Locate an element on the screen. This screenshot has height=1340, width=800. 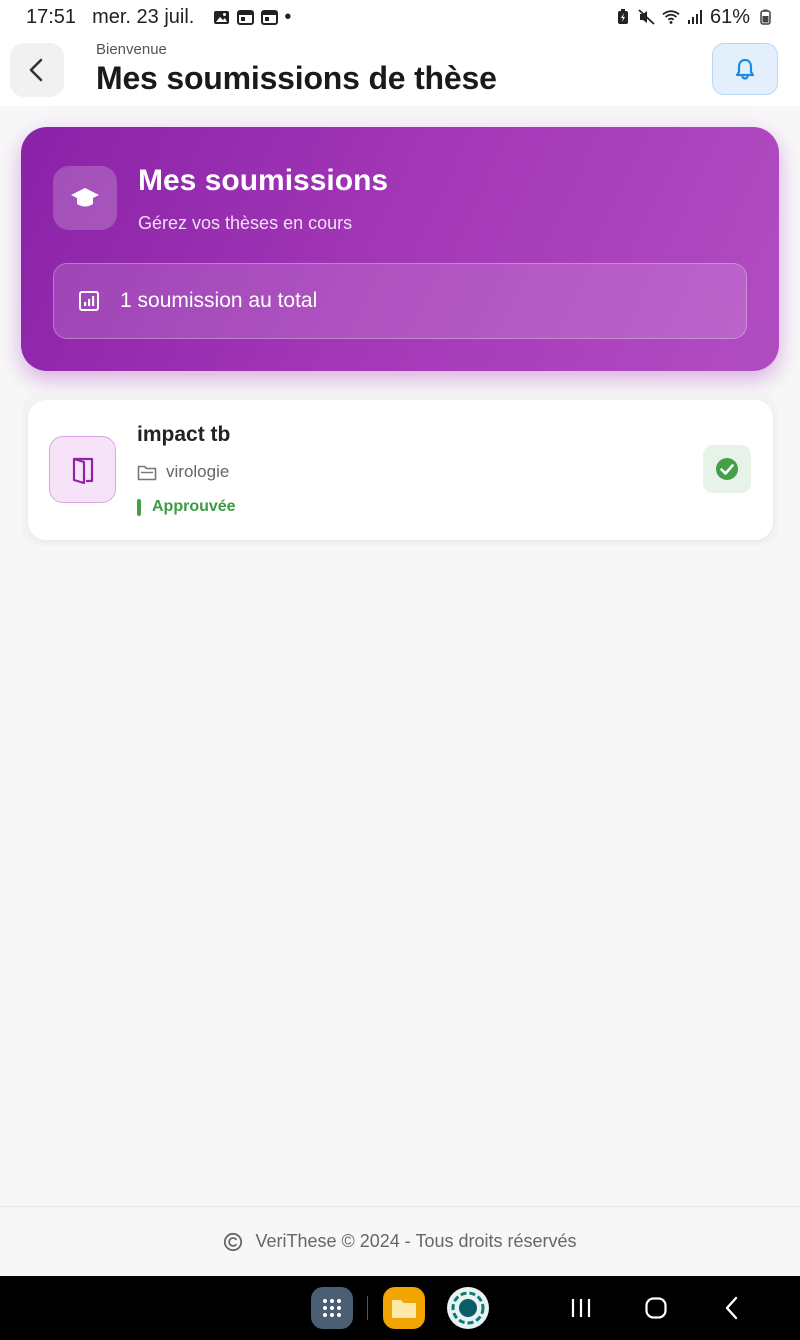
copyright-icon is located at coordinates (233, 1241).